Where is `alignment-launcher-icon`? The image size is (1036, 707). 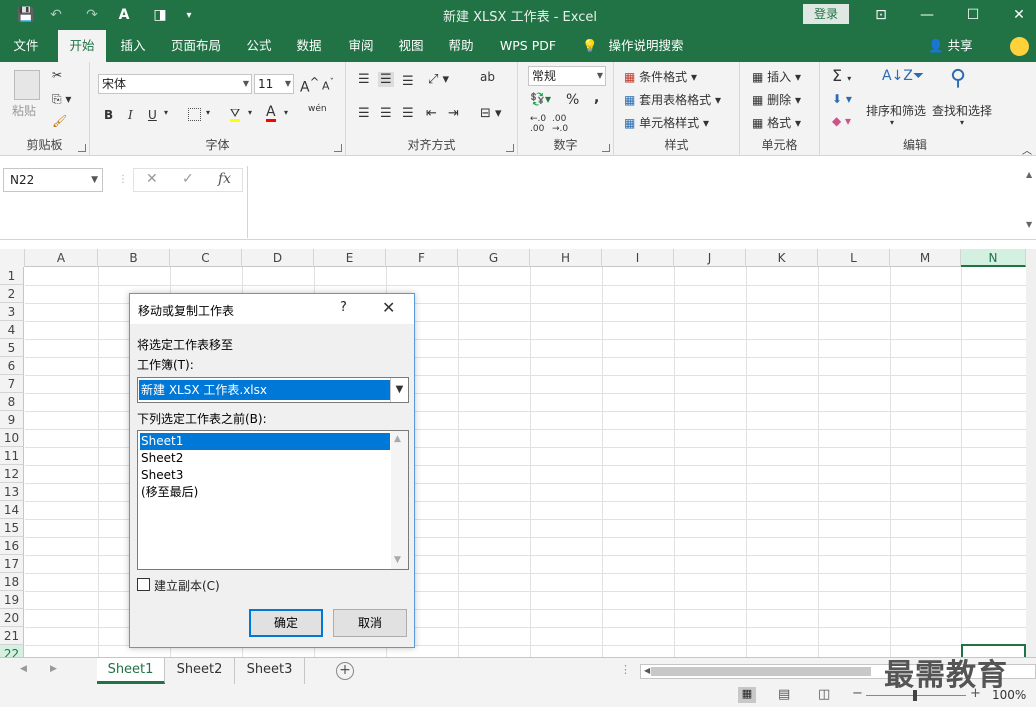 alignment-launcher-icon is located at coordinates (510, 148).